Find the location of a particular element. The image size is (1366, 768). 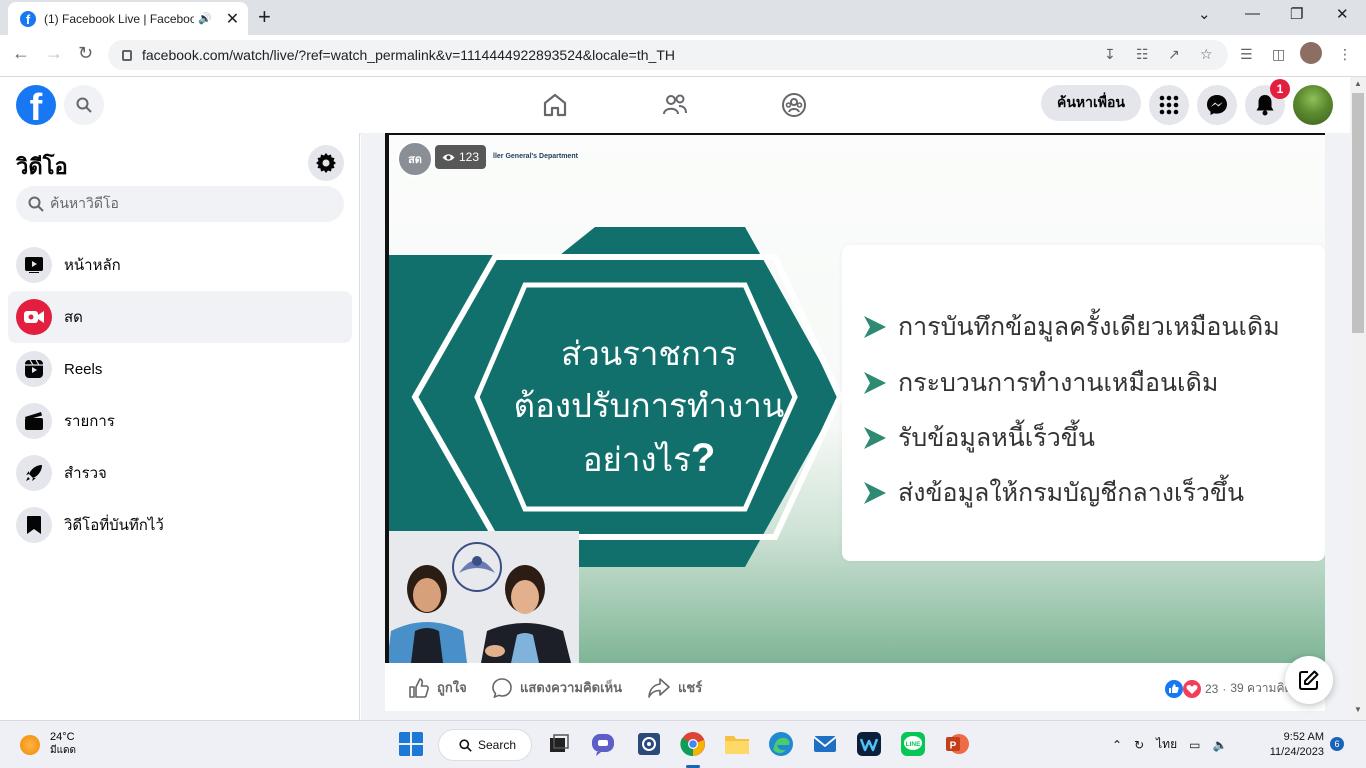

browser-tab: f (1) Facebook Live | Facebook 🔊 ✕ is located at coordinates (128, 18).